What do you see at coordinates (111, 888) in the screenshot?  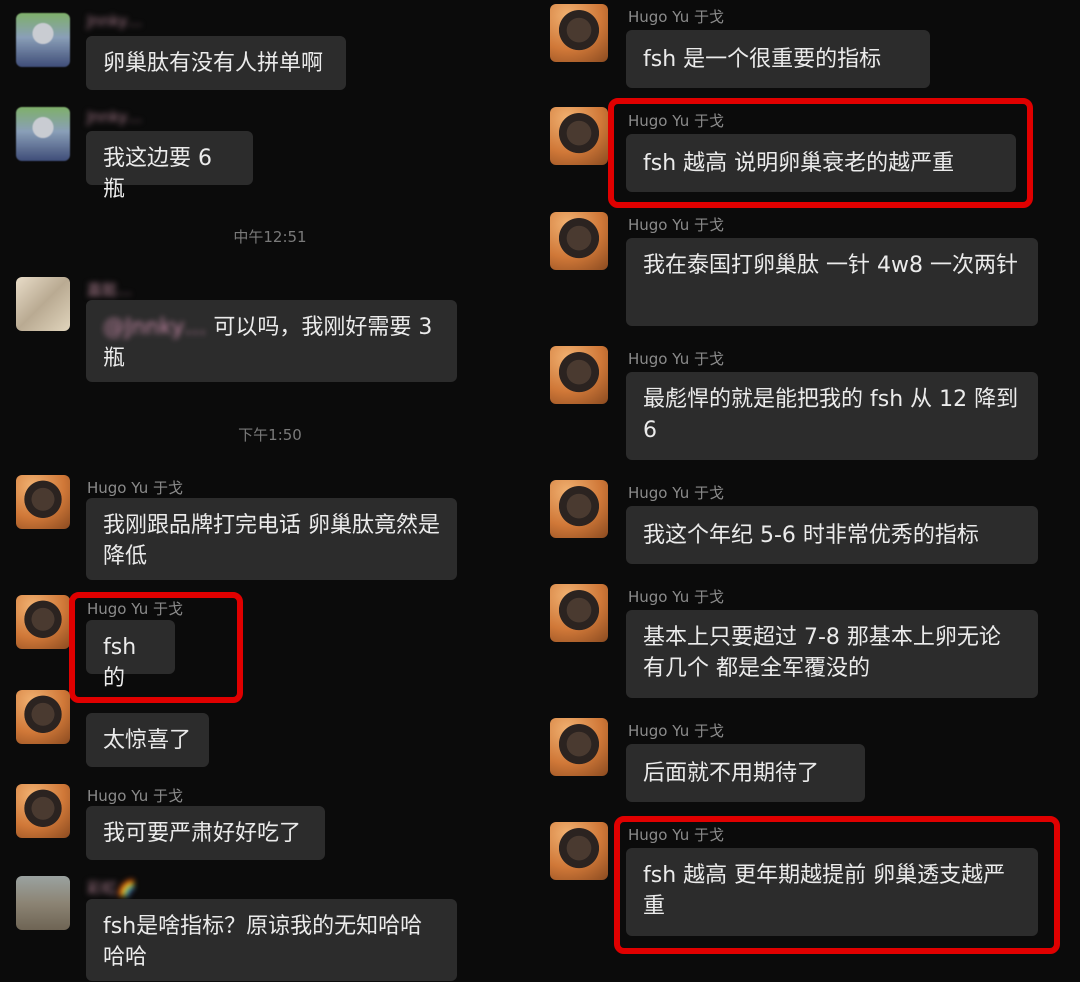 I see `sender-name: 彩虹🌈` at bounding box center [111, 888].